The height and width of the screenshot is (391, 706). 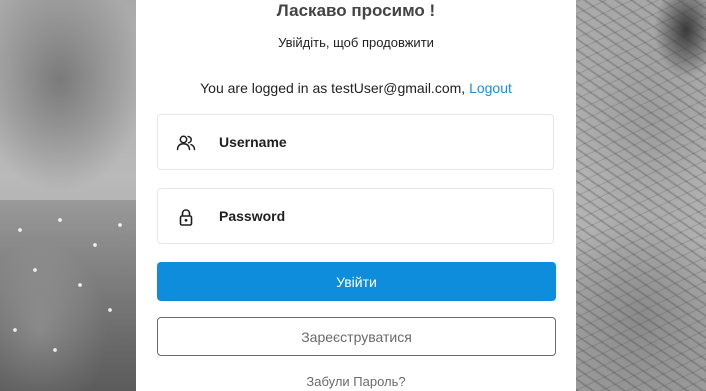 What do you see at coordinates (70, 295) in the screenshot?
I see `background-flowers` at bounding box center [70, 295].